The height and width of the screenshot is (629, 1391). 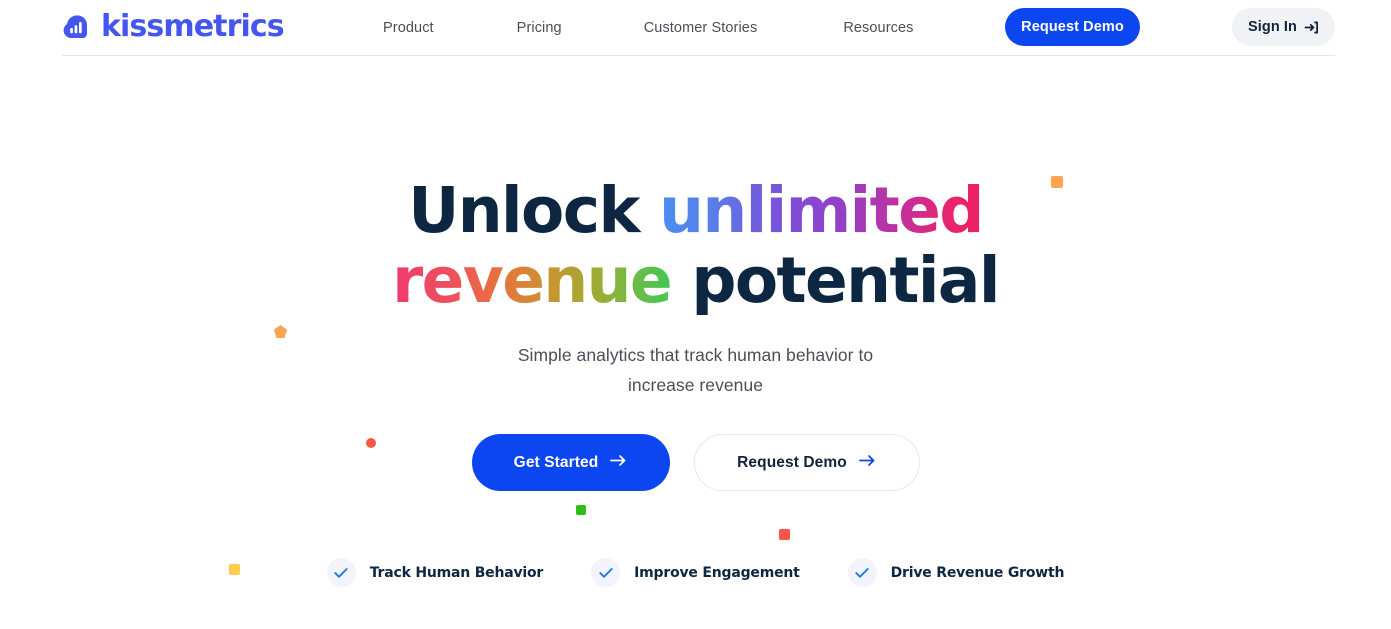 I want to click on green-square-center, so click(x=581, y=510).